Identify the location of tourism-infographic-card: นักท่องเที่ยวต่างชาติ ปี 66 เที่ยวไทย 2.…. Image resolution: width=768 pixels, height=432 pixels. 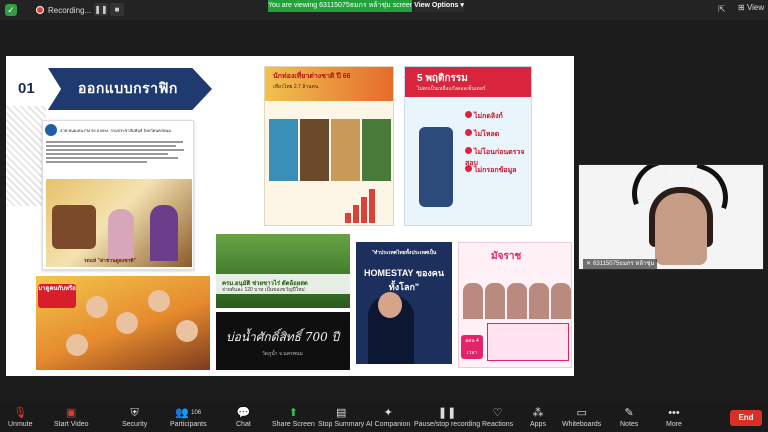
(329, 146).